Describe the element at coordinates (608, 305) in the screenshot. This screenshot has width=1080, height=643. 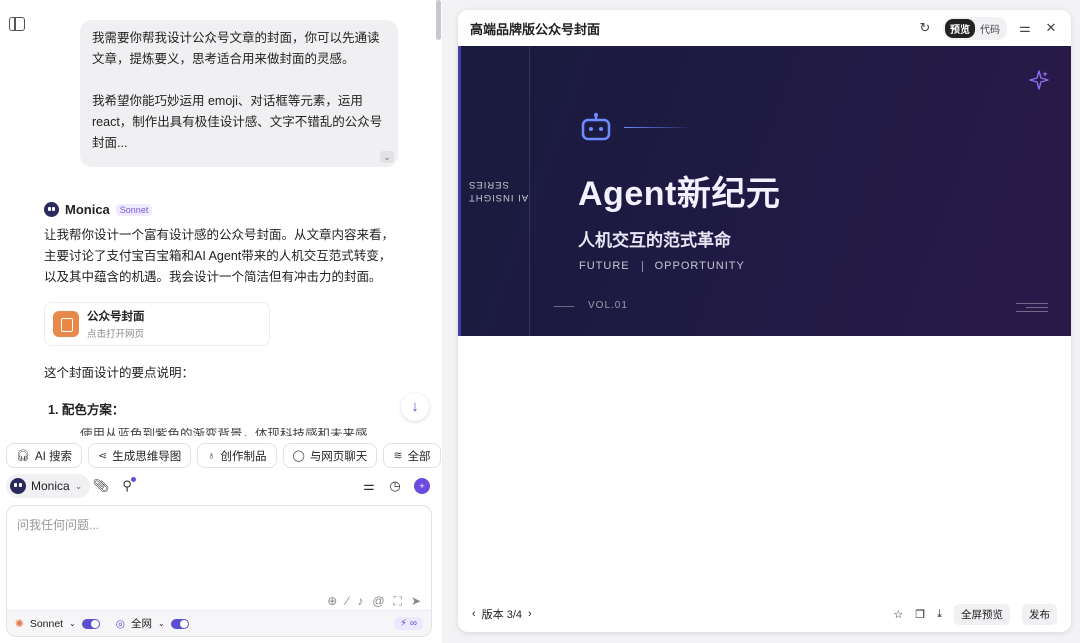
I see `cover-volume: VOL.01` at that location.